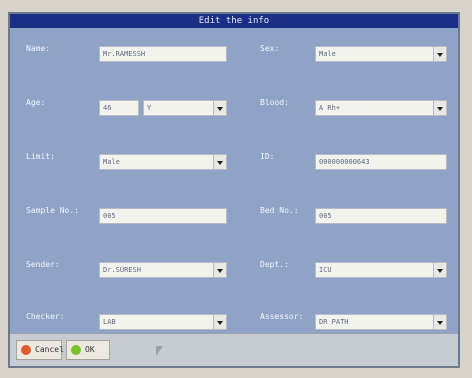 The width and height of the screenshot is (472, 378). What do you see at coordinates (270, 48) in the screenshot?
I see `sex-label: Sex:` at bounding box center [270, 48].